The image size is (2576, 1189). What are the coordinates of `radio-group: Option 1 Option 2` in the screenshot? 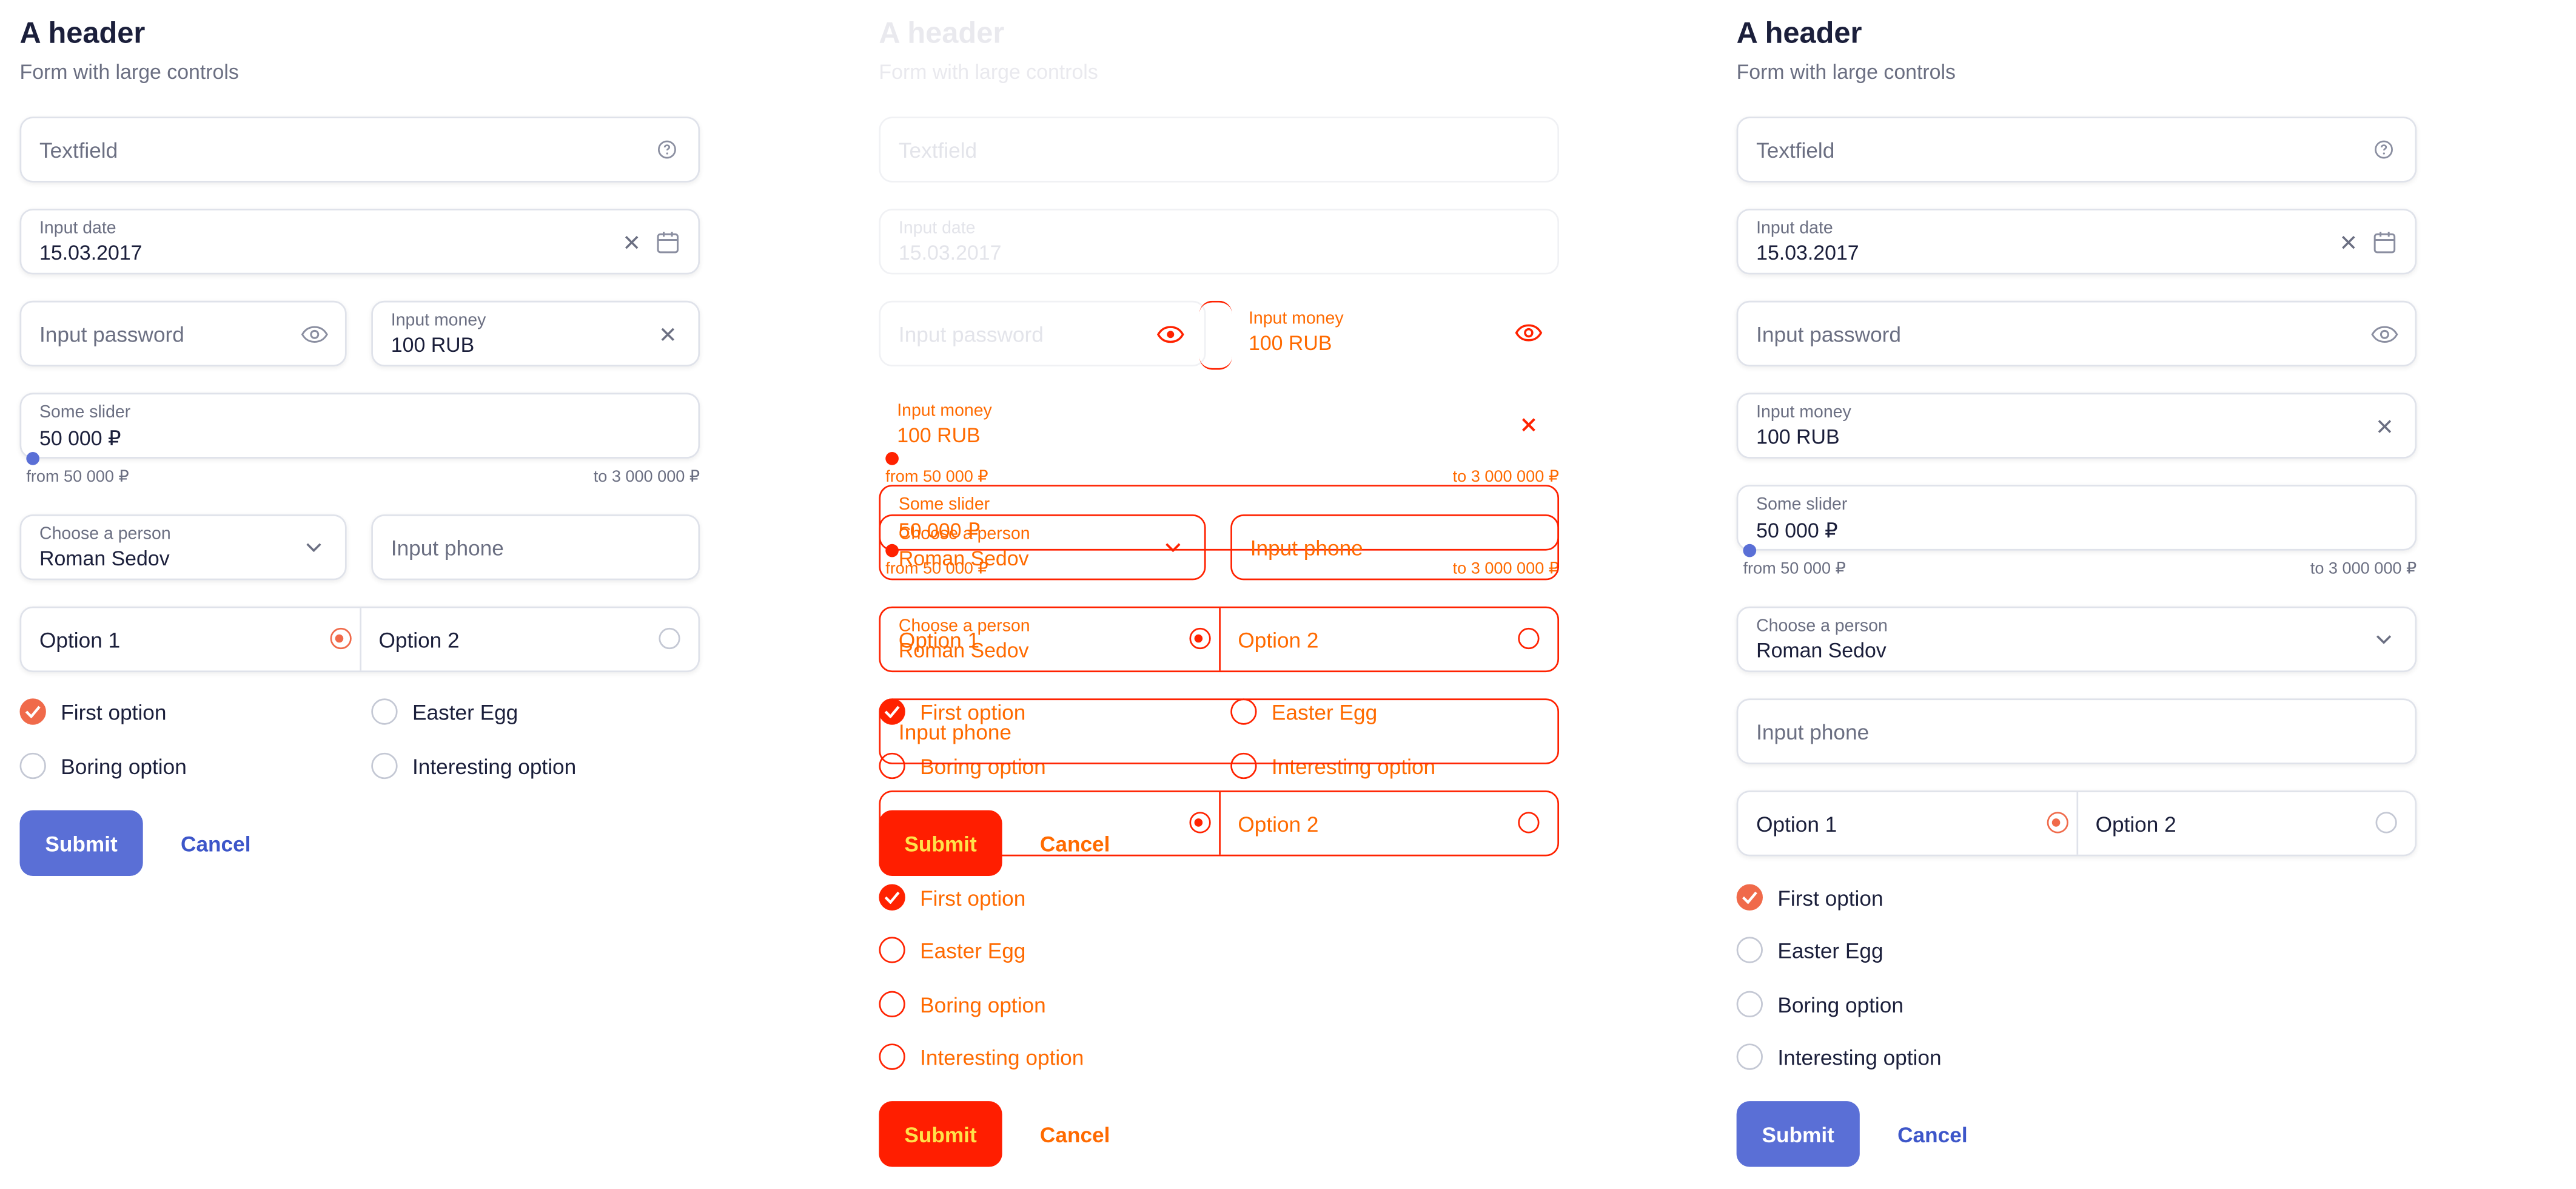 It's located at (2076, 824).